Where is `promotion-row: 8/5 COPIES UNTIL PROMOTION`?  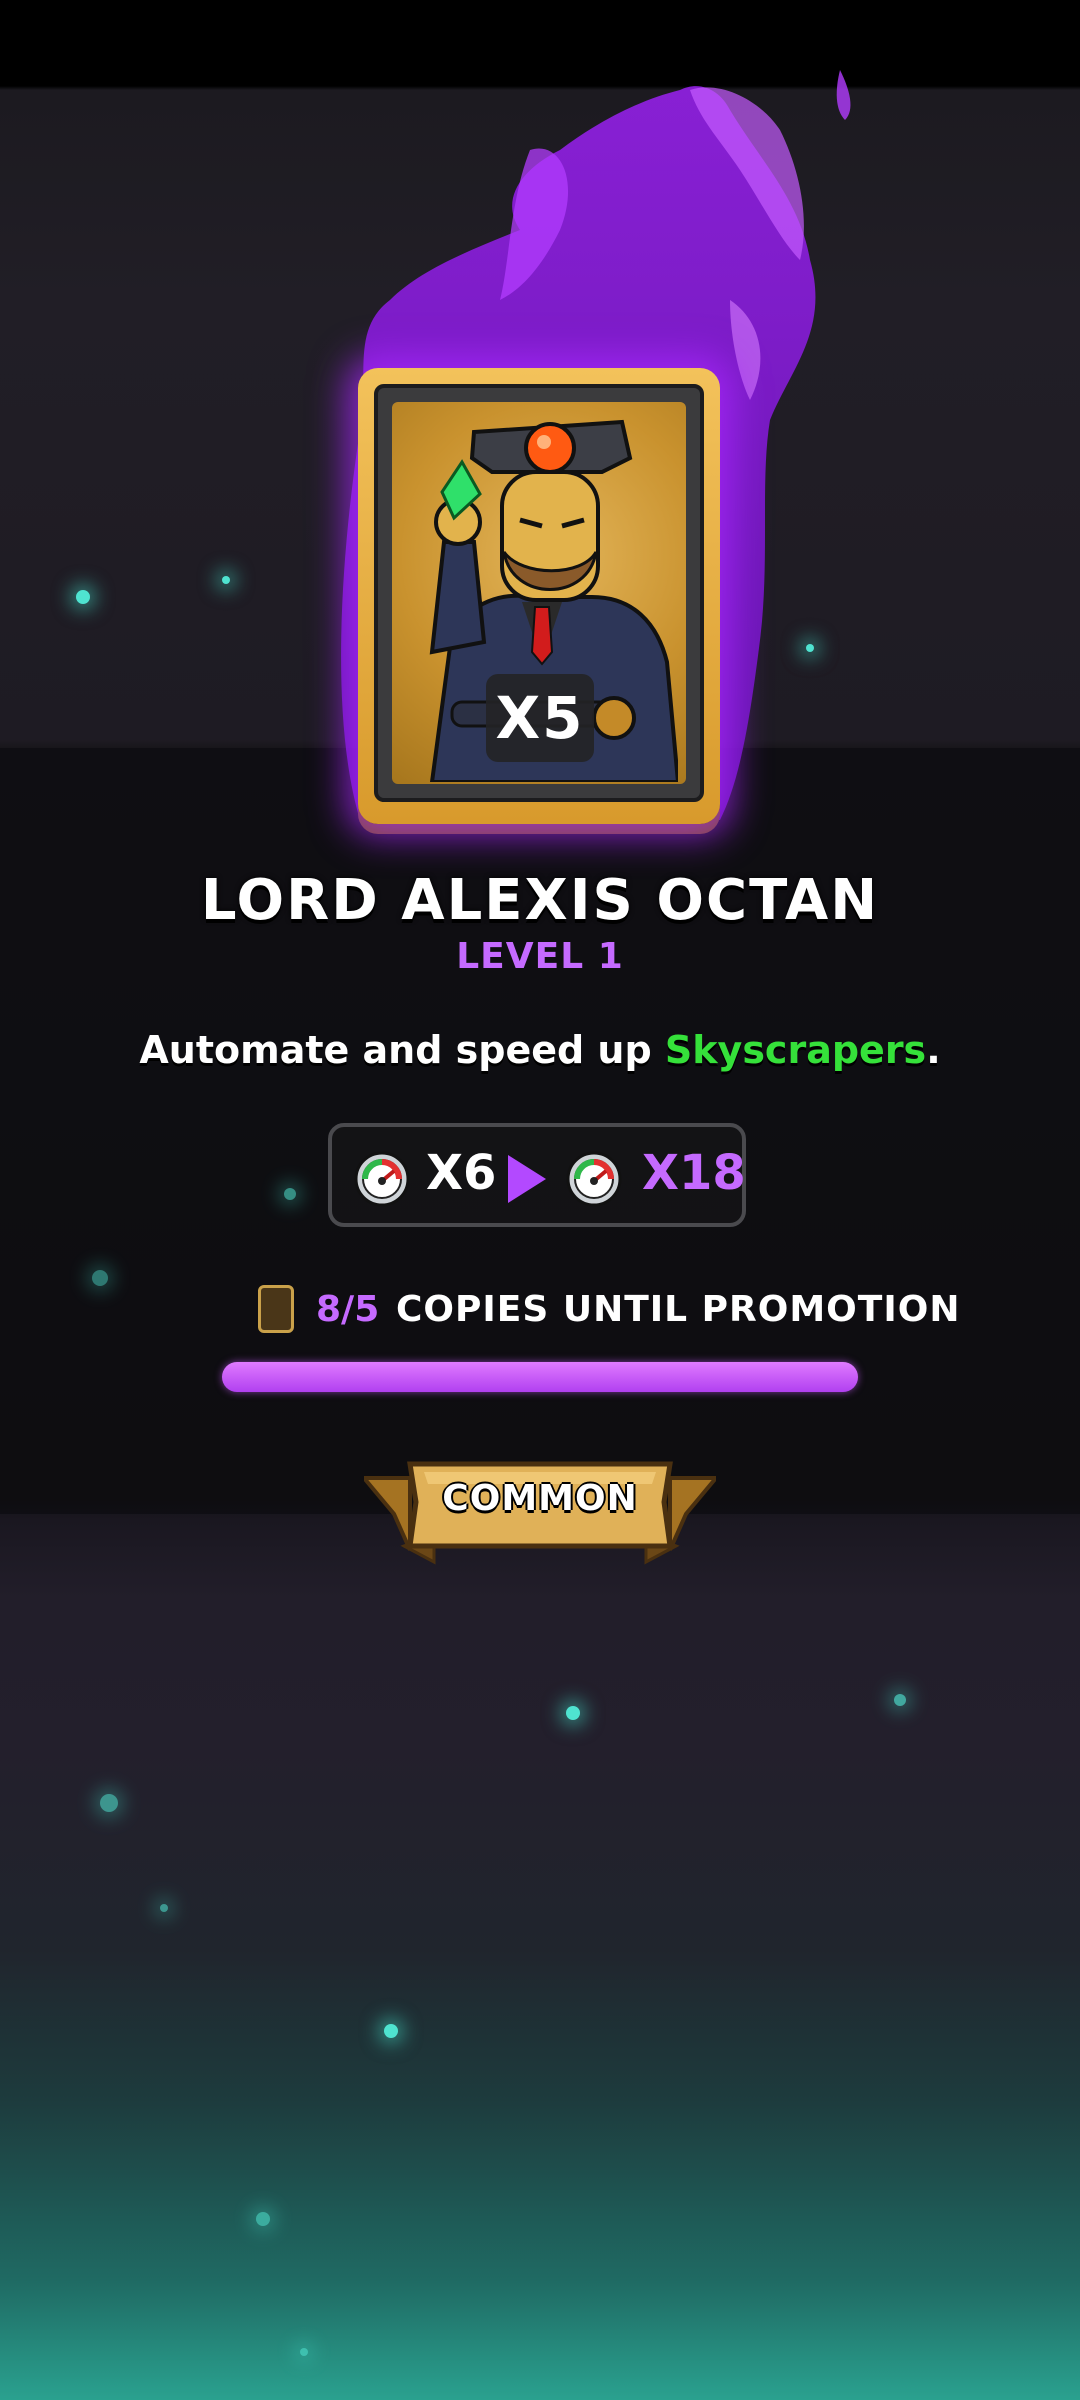
promotion-row: 8/5 COPIES UNTIL PROMOTION is located at coordinates (540, 1313).